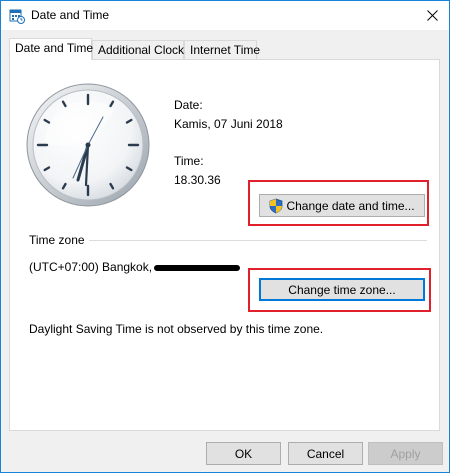 Image resolution: width=450 pixels, height=473 pixels. Describe the element at coordinates (197, 267) in the screenshot. I see `redaction-mark` at that location.